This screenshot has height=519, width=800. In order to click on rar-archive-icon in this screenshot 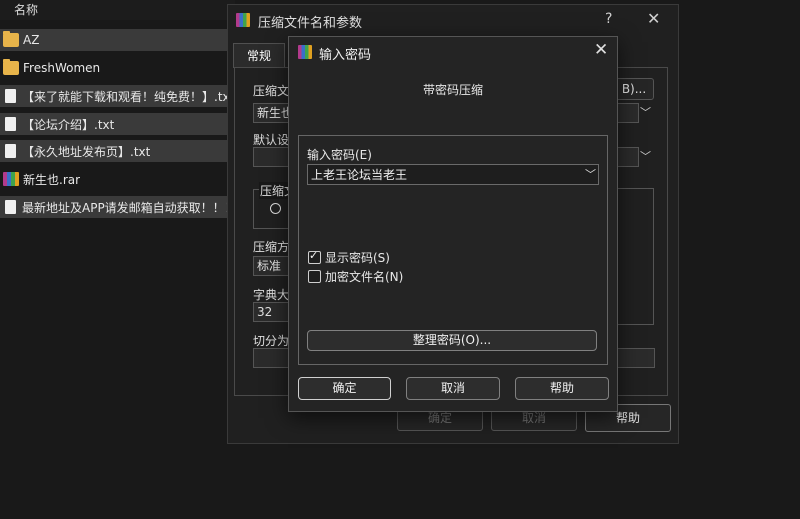, I will do `click(11, 179)`.